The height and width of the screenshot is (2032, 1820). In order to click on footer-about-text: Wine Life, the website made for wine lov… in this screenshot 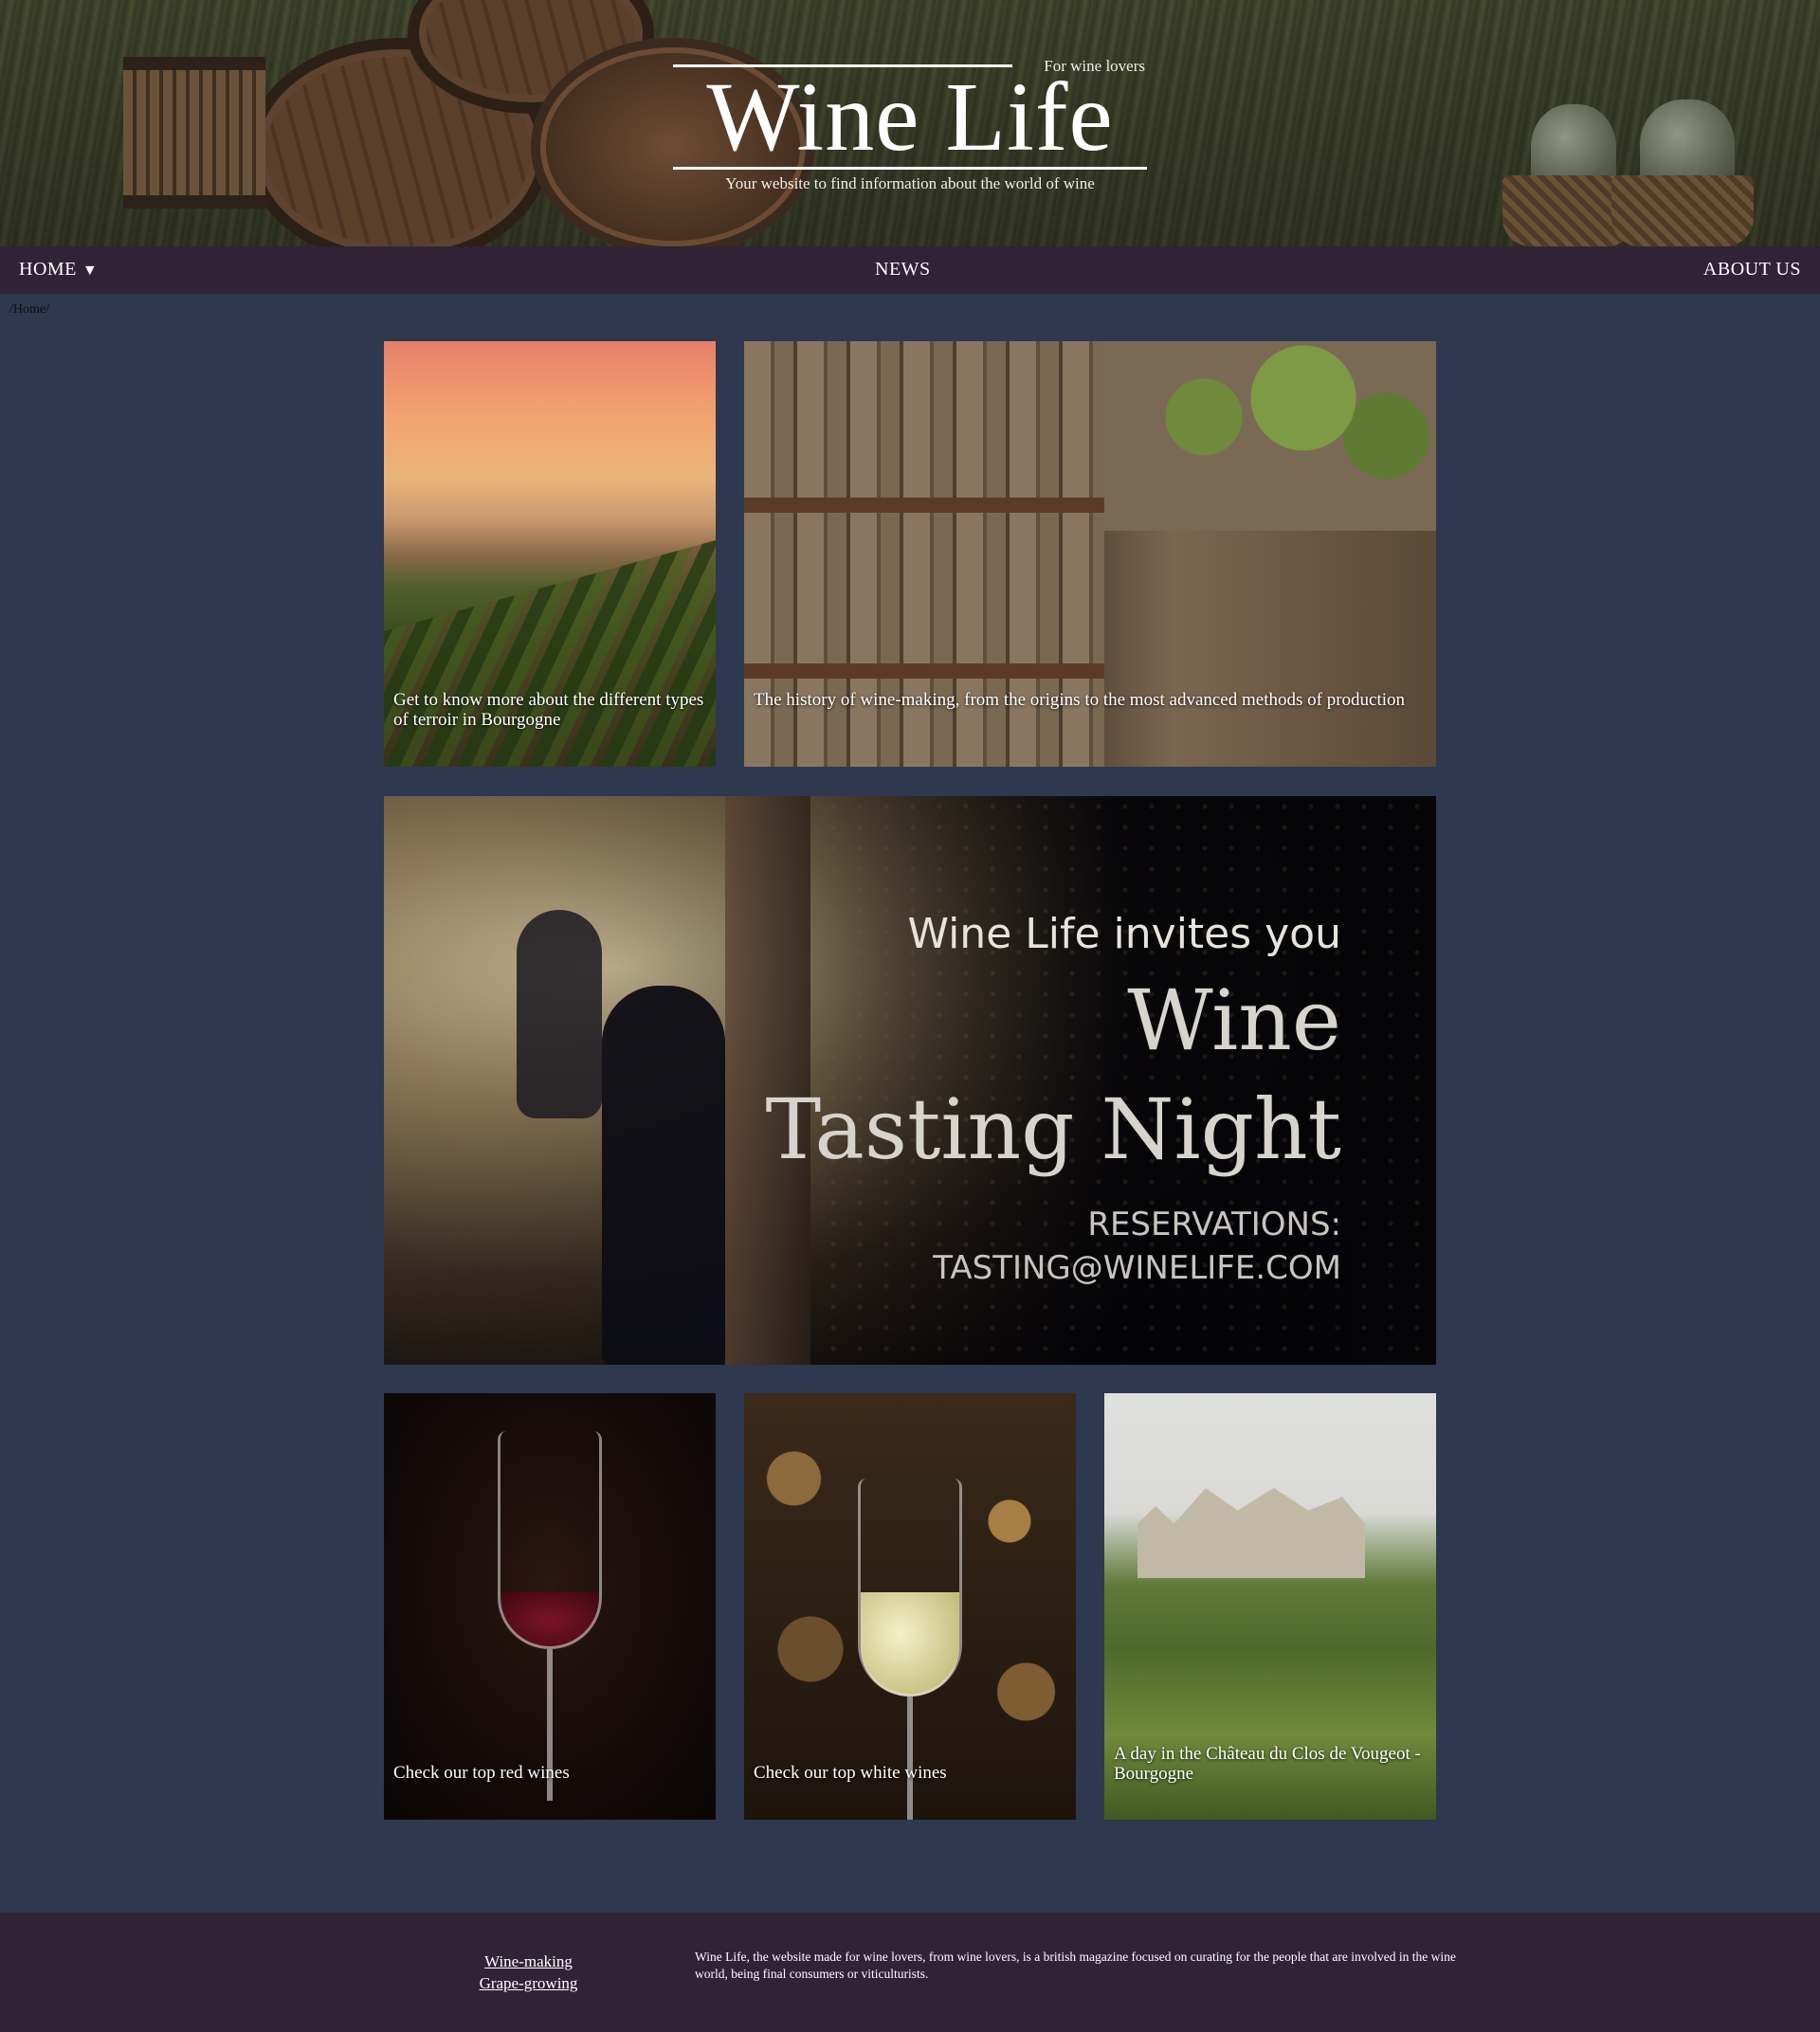, I will do `click(1075, 1965)`.